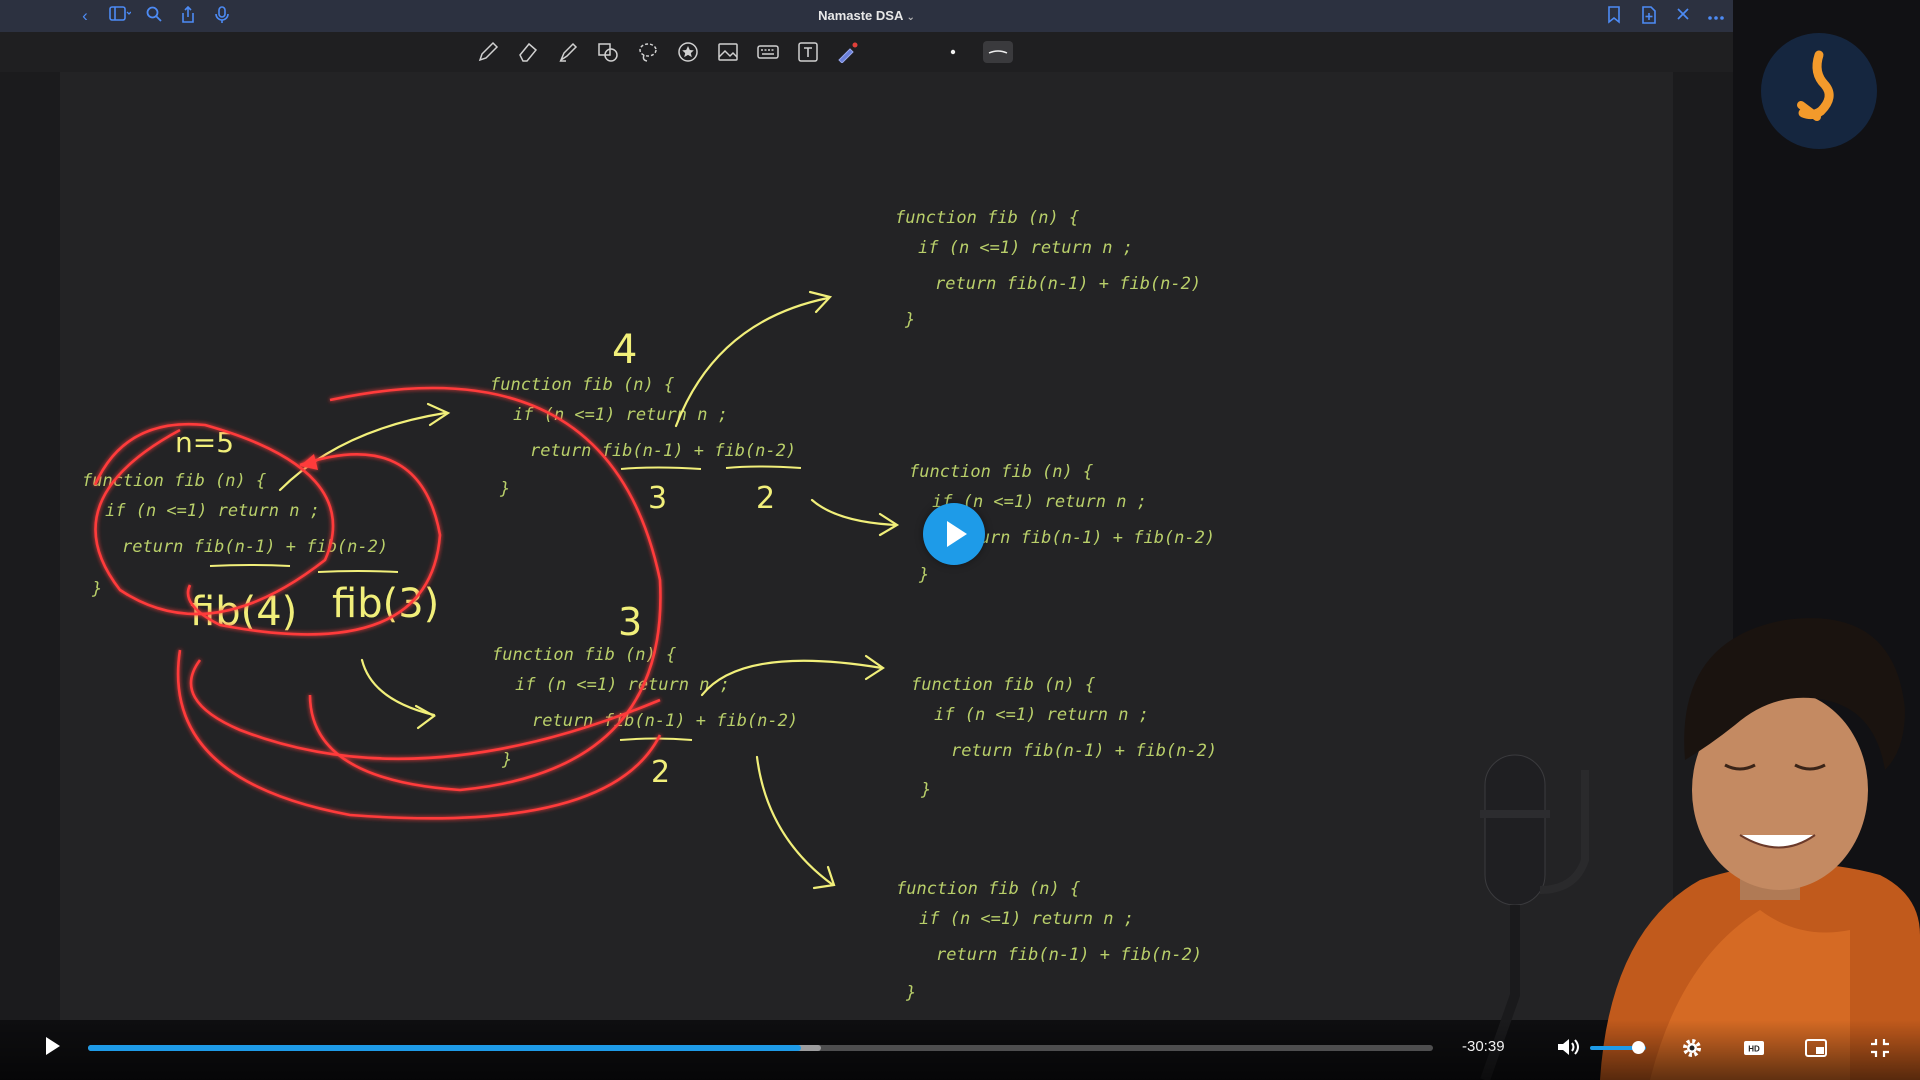  Describe the element at coordinates (1569, 1048) in the screenshot. I see `volume-icon` at that location.